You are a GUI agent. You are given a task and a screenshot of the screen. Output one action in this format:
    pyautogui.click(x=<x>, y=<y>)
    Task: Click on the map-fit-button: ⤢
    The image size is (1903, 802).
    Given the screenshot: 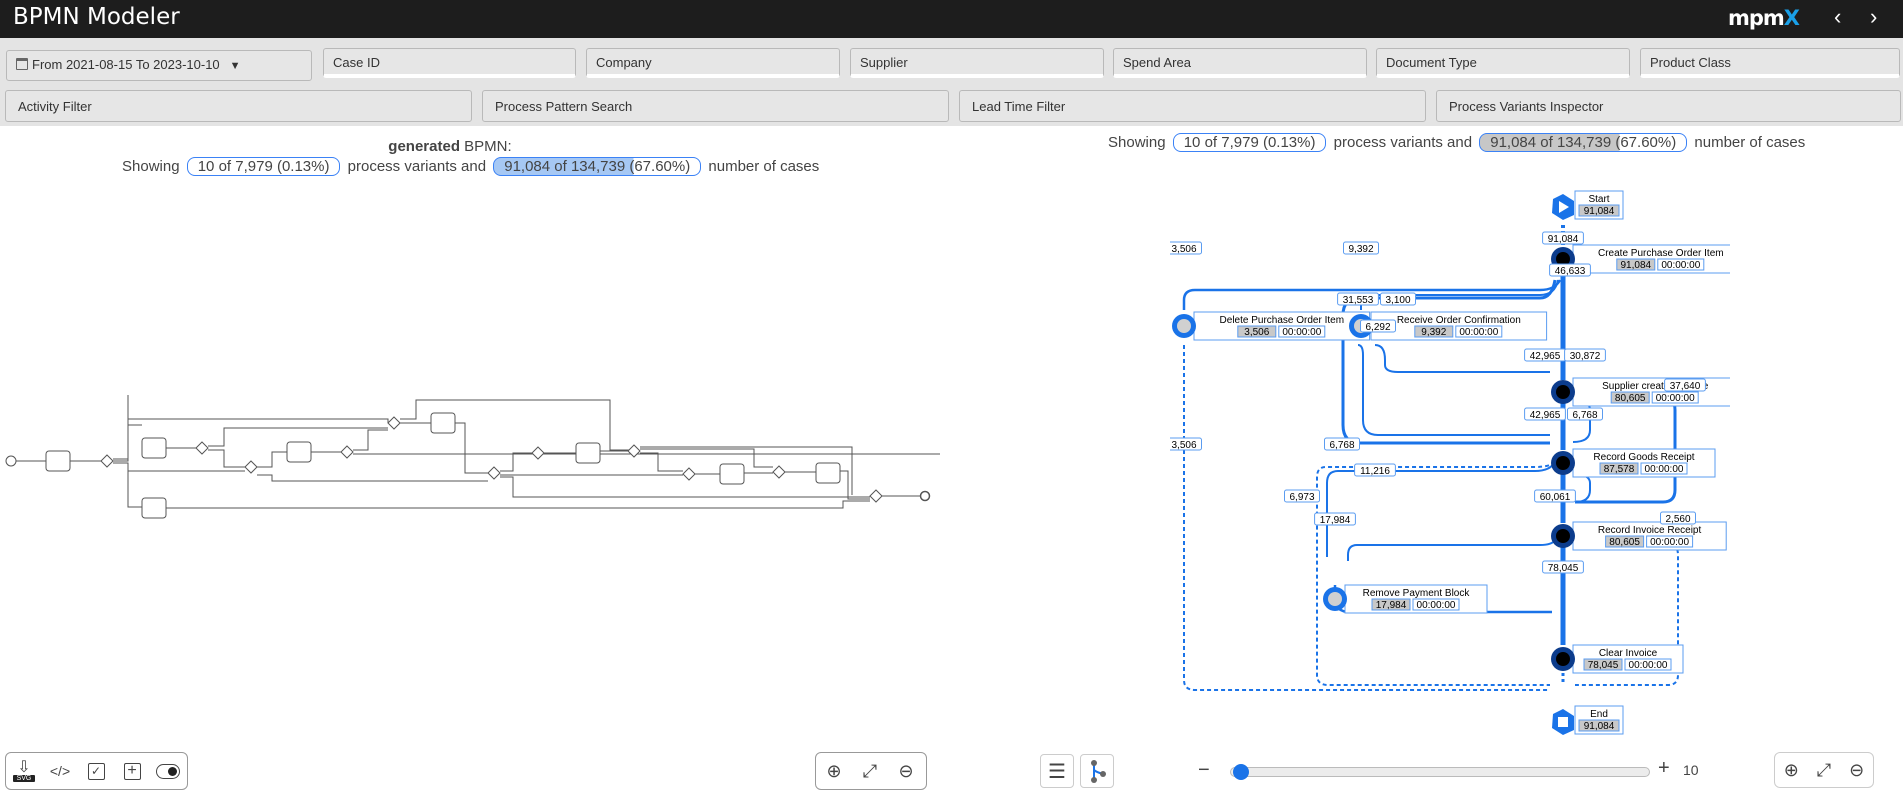 What is the action you would take?
    pyautogui.click(x=1824, y=770)
    